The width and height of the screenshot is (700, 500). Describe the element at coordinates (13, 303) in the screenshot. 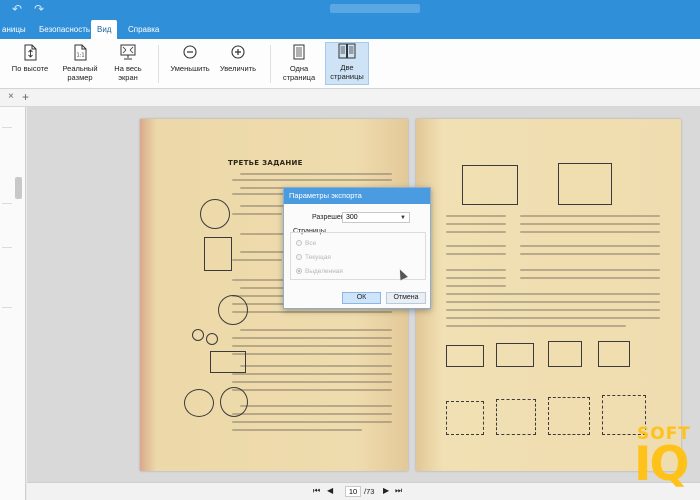

I see `thumbnail-panel` at that location.